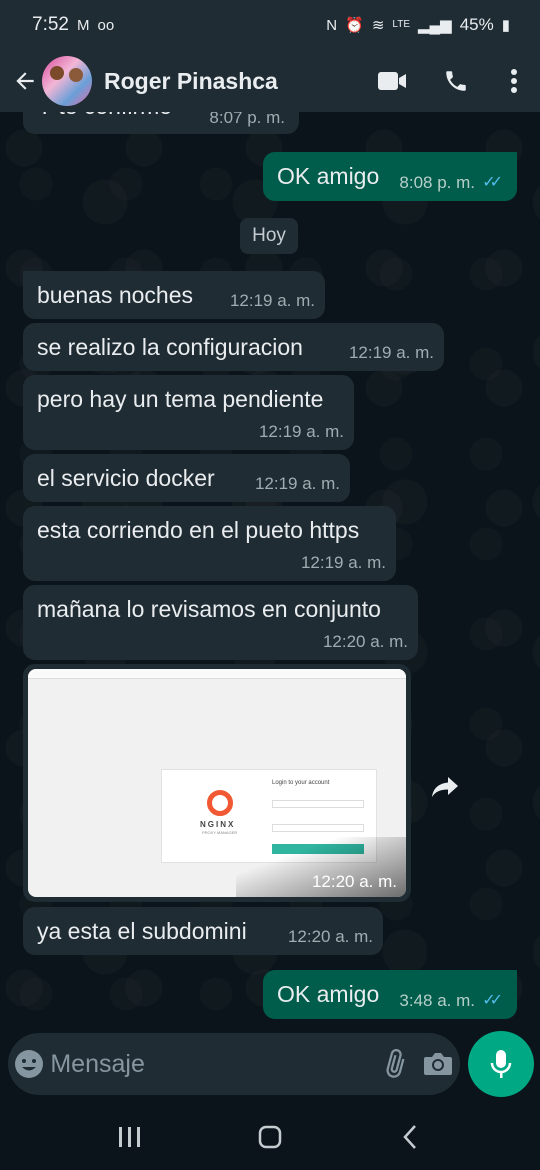 The width and height of the screenshot is (540, 1170). I want to click on battery-icon: ▮, so click(505, 25).